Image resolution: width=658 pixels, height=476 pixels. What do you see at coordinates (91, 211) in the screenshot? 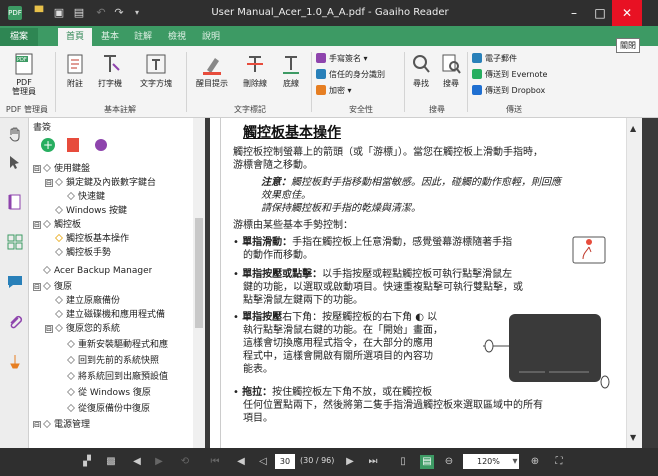
I see `tree-node: Windows 按鍵` at bounding box center [91, 211].